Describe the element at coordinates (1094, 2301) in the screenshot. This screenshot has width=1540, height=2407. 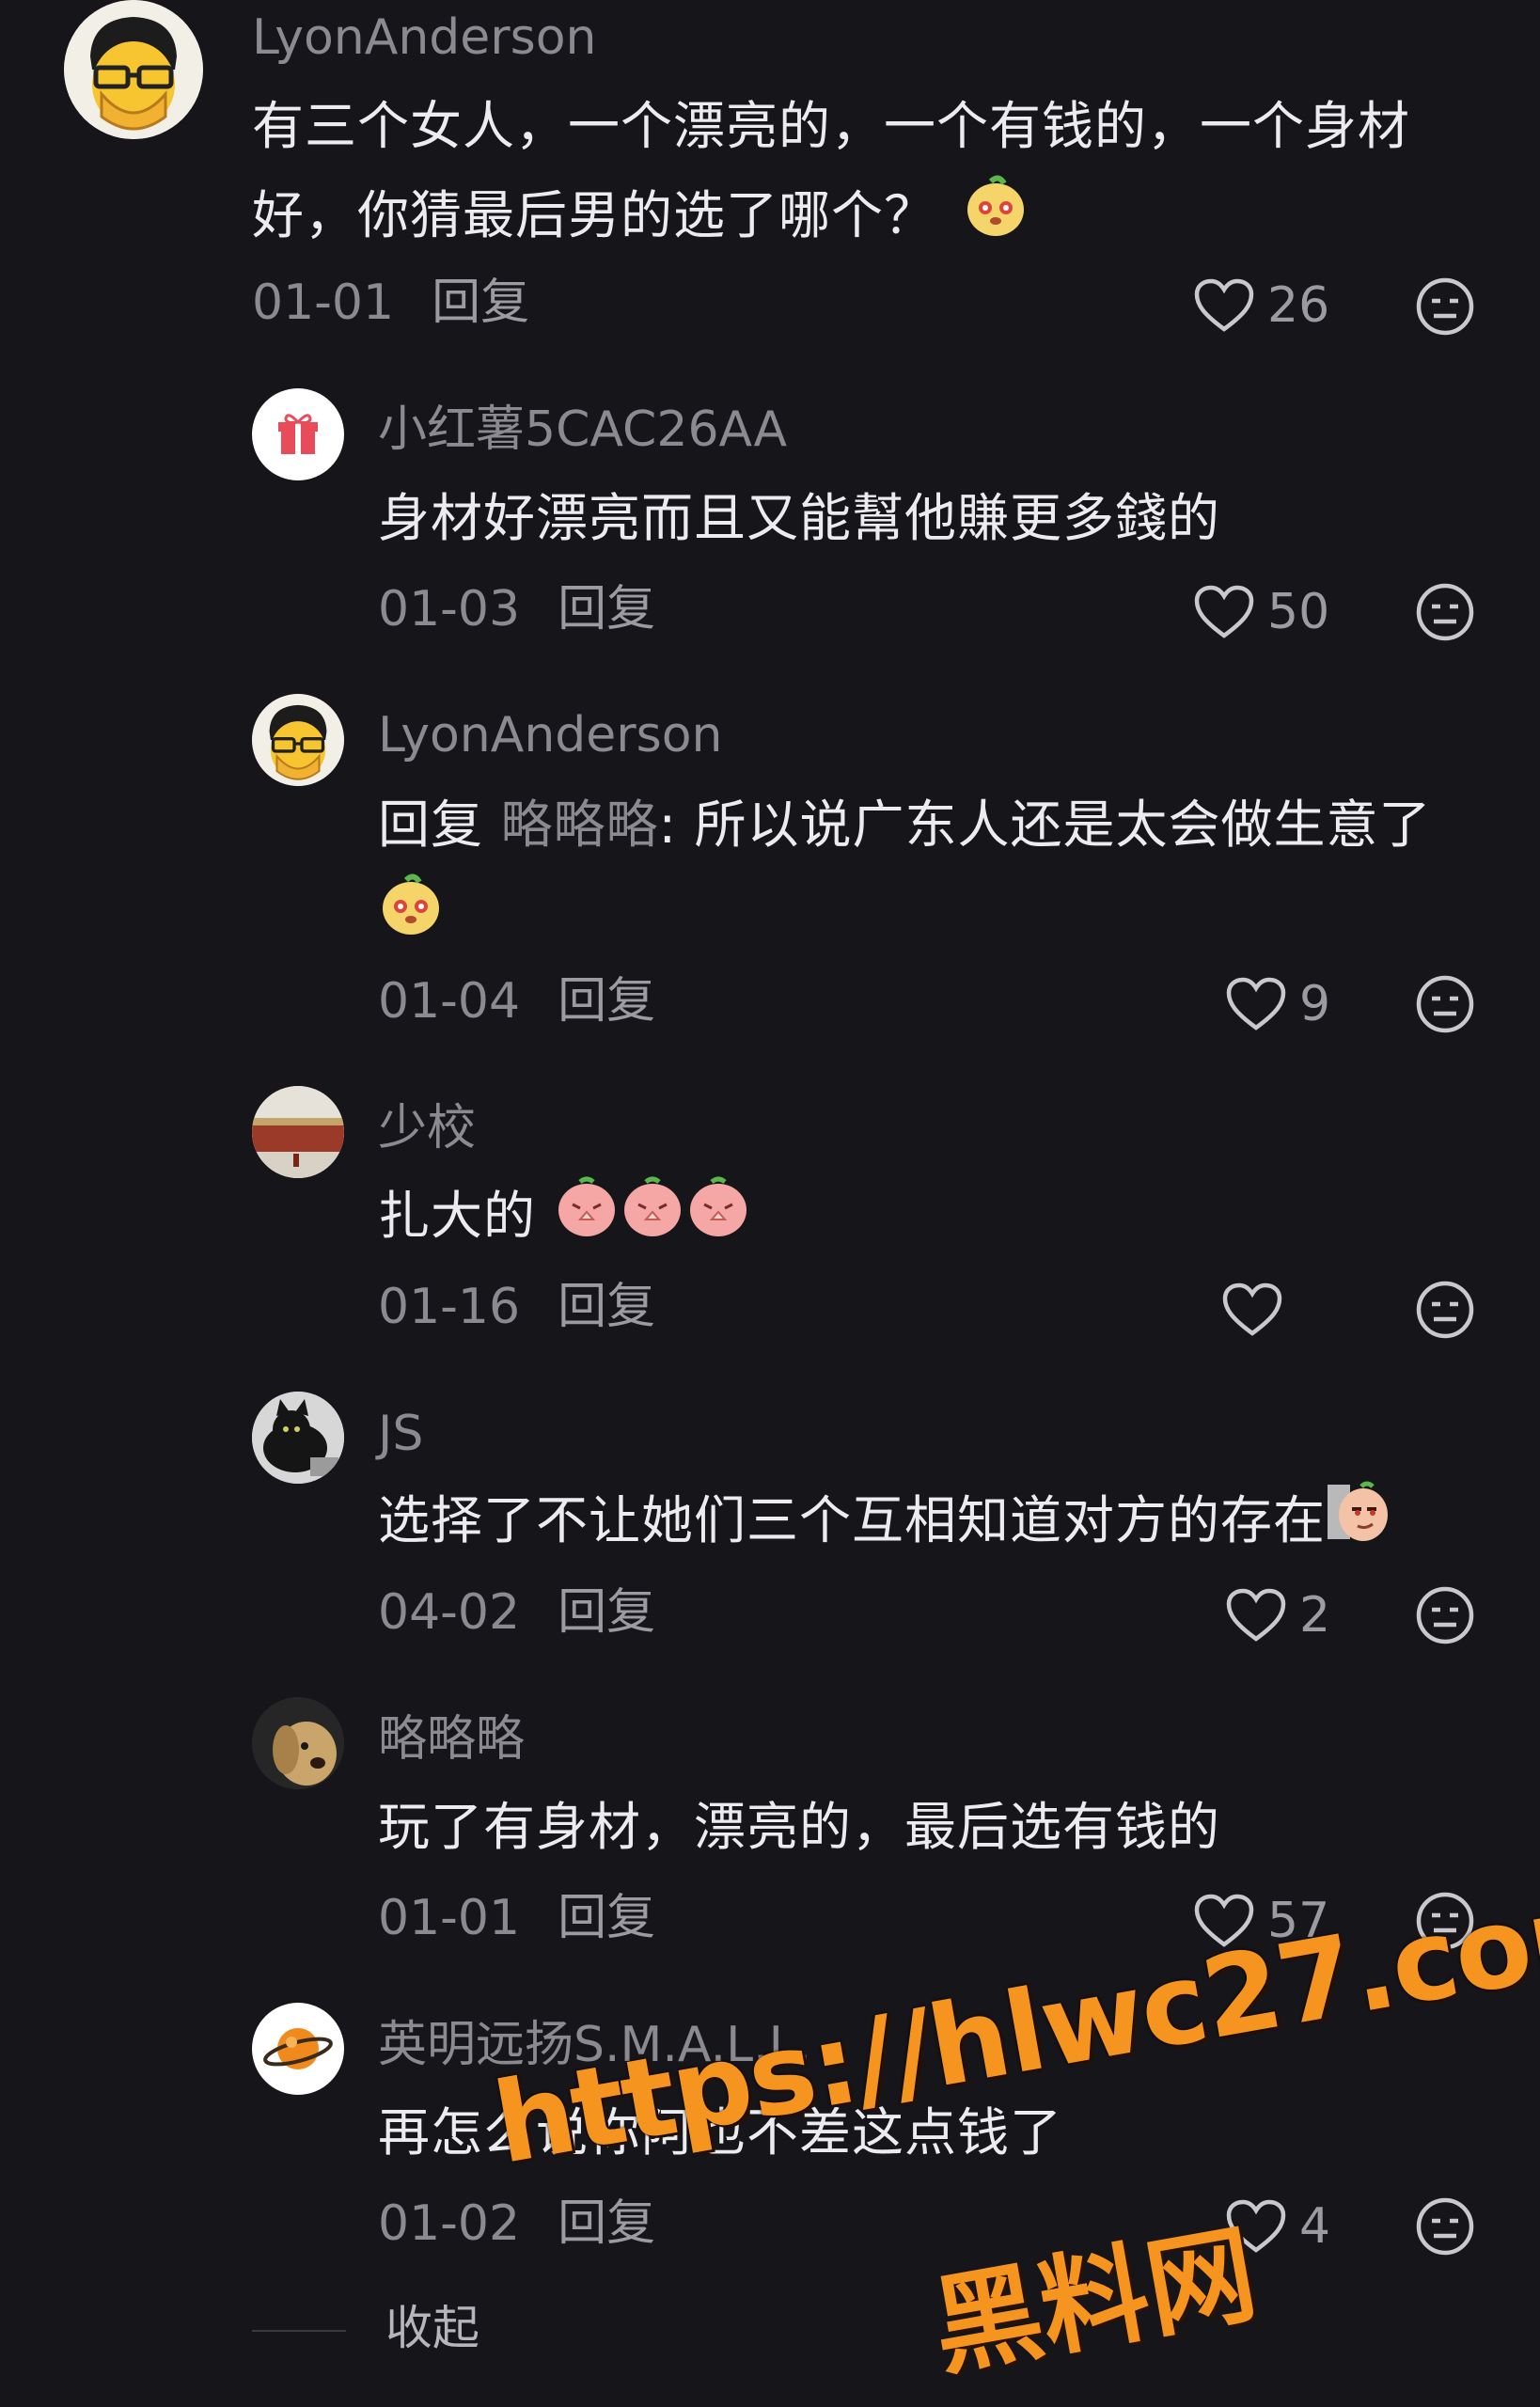
I see `watermark-site-name: 黑料网` at that location.